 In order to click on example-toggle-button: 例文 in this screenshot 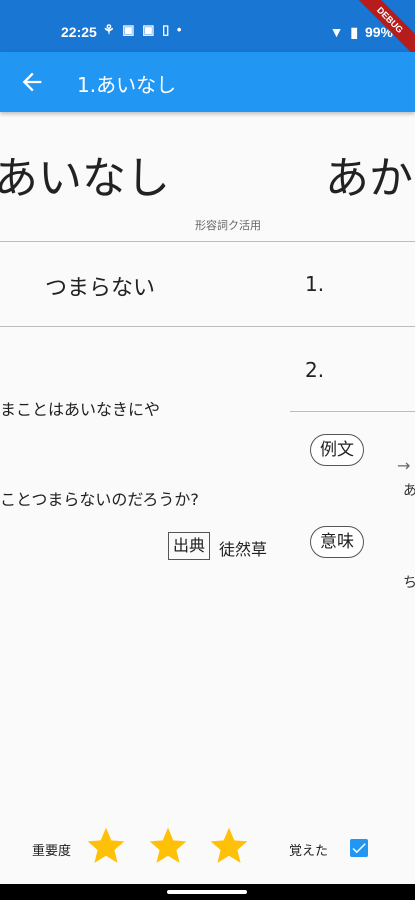, I will do `click(337, 450)`.